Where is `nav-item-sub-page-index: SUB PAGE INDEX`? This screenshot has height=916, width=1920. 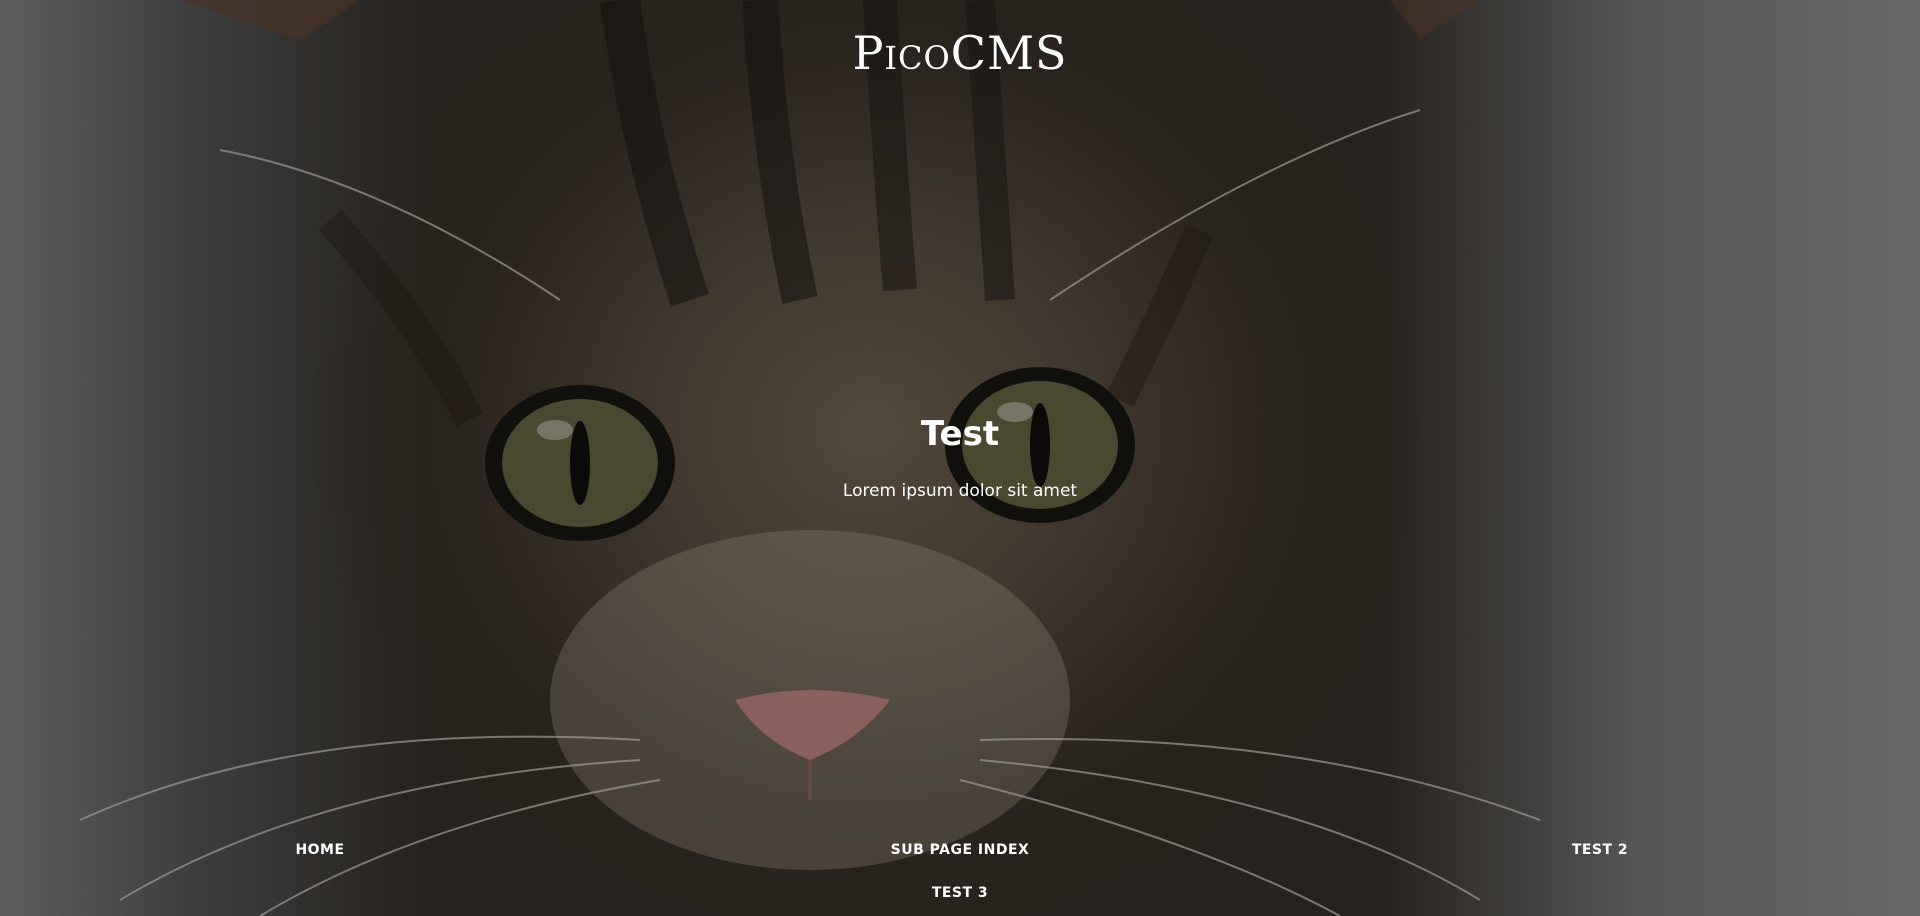
nav-item-sub-page-index: SUB PAGE INDEX is located at coordinates (960, 850).